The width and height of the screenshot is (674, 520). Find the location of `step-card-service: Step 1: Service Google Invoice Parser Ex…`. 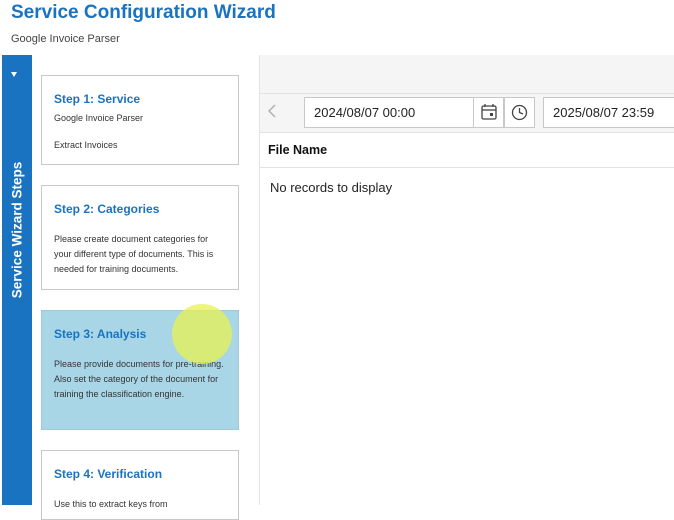

step-card-service: Step 1: Service Google Invoice Parser Ex… is located at coordinates (140, 120).